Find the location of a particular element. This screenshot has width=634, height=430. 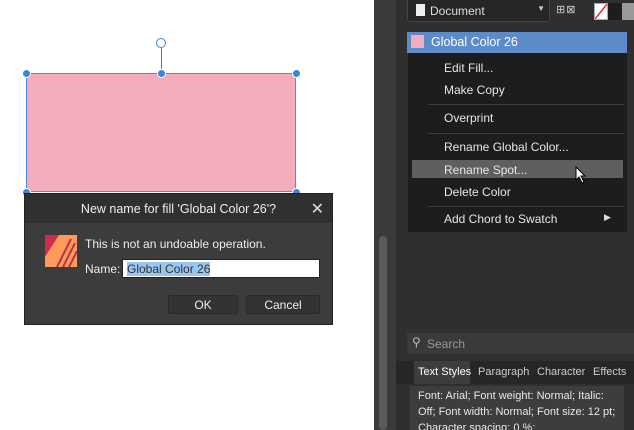

scrollbar-thumb is located at coordinates (383, 333).